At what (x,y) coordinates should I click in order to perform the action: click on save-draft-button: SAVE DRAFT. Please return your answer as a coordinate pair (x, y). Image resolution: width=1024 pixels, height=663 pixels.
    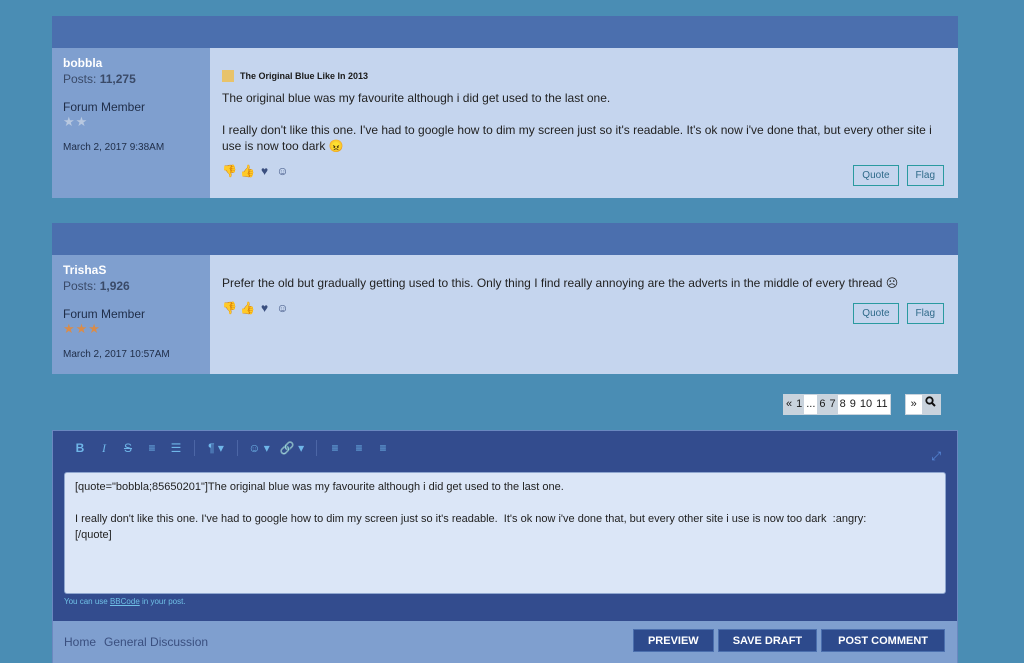
    Looking at the image, I should click on (767, 640).